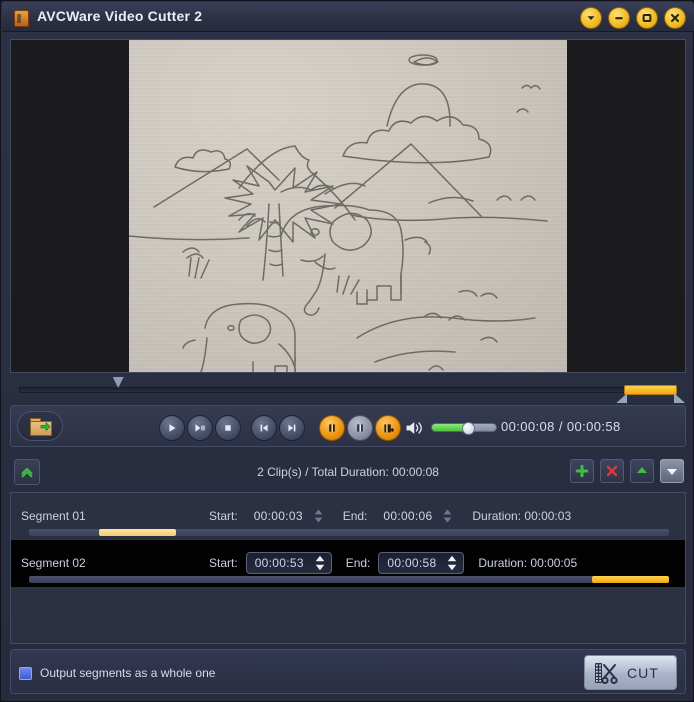  Describe the element at coordinates (412, 563) in the screenshot. I see `end-time-value: 00:00:58` at that location.